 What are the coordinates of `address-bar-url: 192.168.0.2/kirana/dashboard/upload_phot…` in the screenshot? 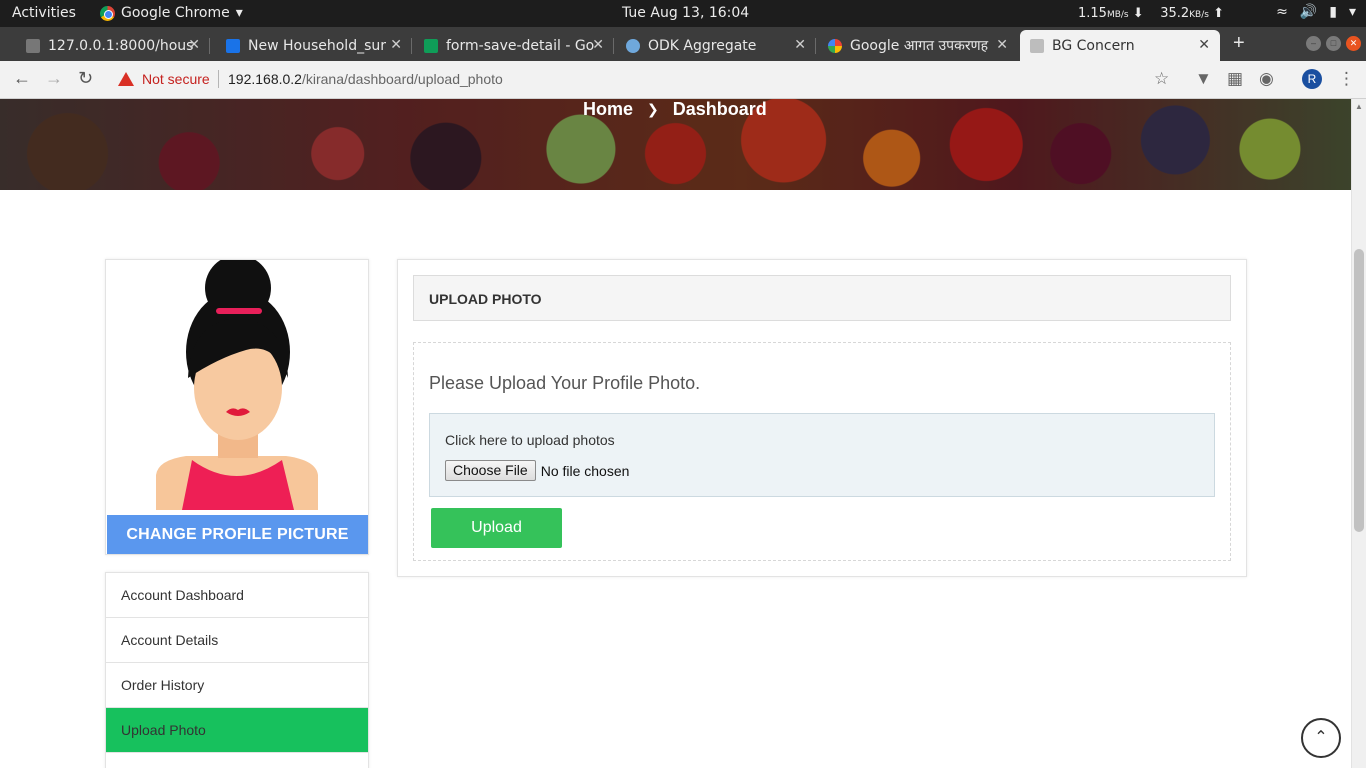 It's located at (365, 79).